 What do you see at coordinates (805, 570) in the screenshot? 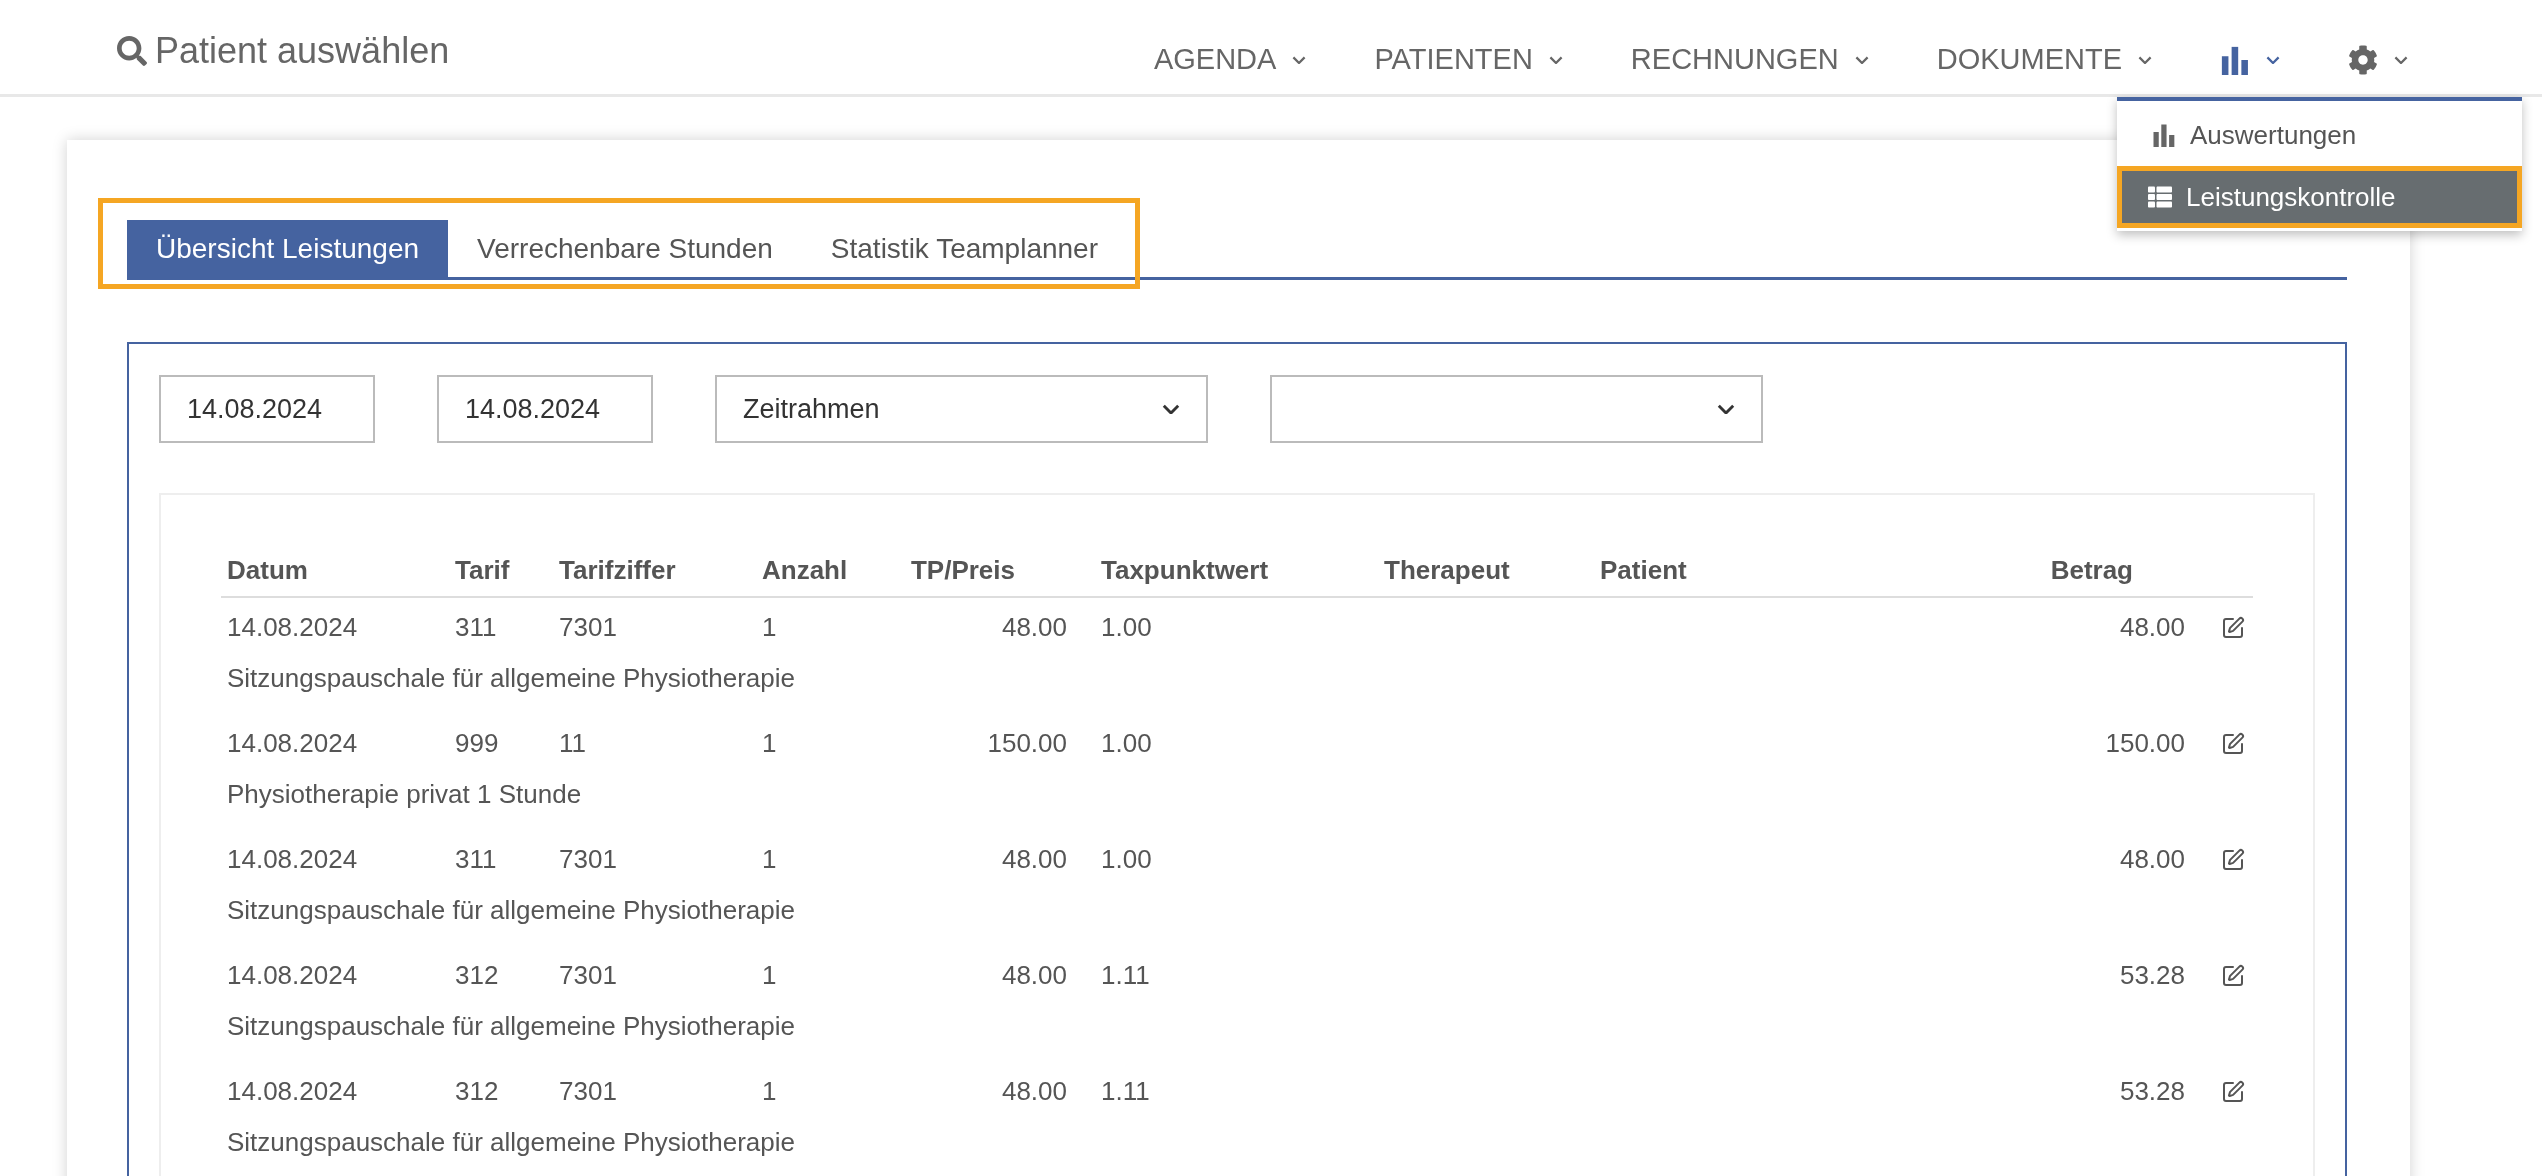
I see `column-header: Anzahl` at bounding box center [805, 570].